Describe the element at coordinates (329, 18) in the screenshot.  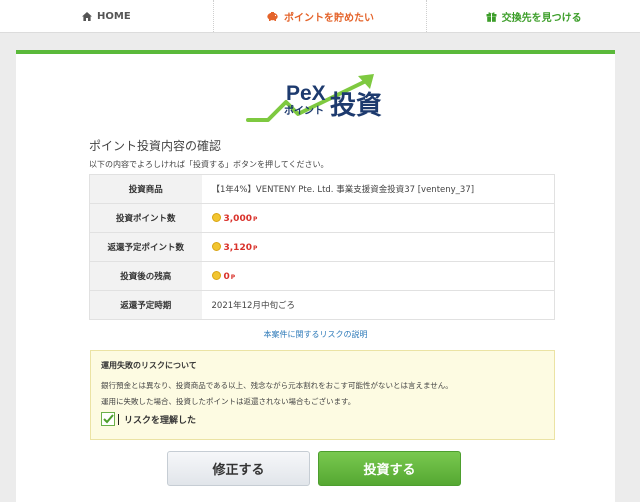
I see `nav-save-label: ポイントを貯めたい` at that location.